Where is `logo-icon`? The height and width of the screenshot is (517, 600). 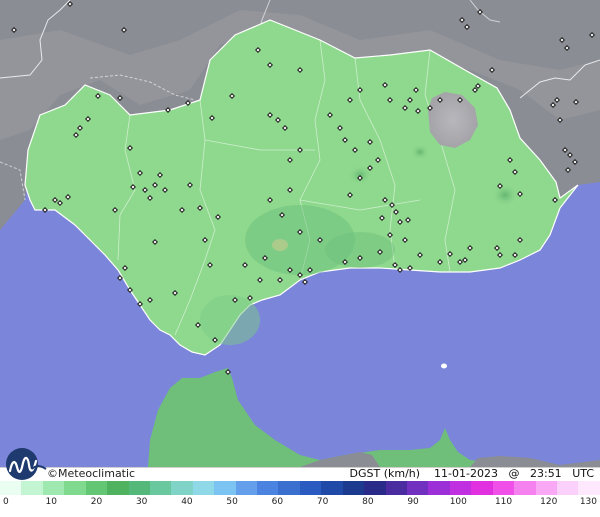
logo-icon is located at coordinates (26, 464).